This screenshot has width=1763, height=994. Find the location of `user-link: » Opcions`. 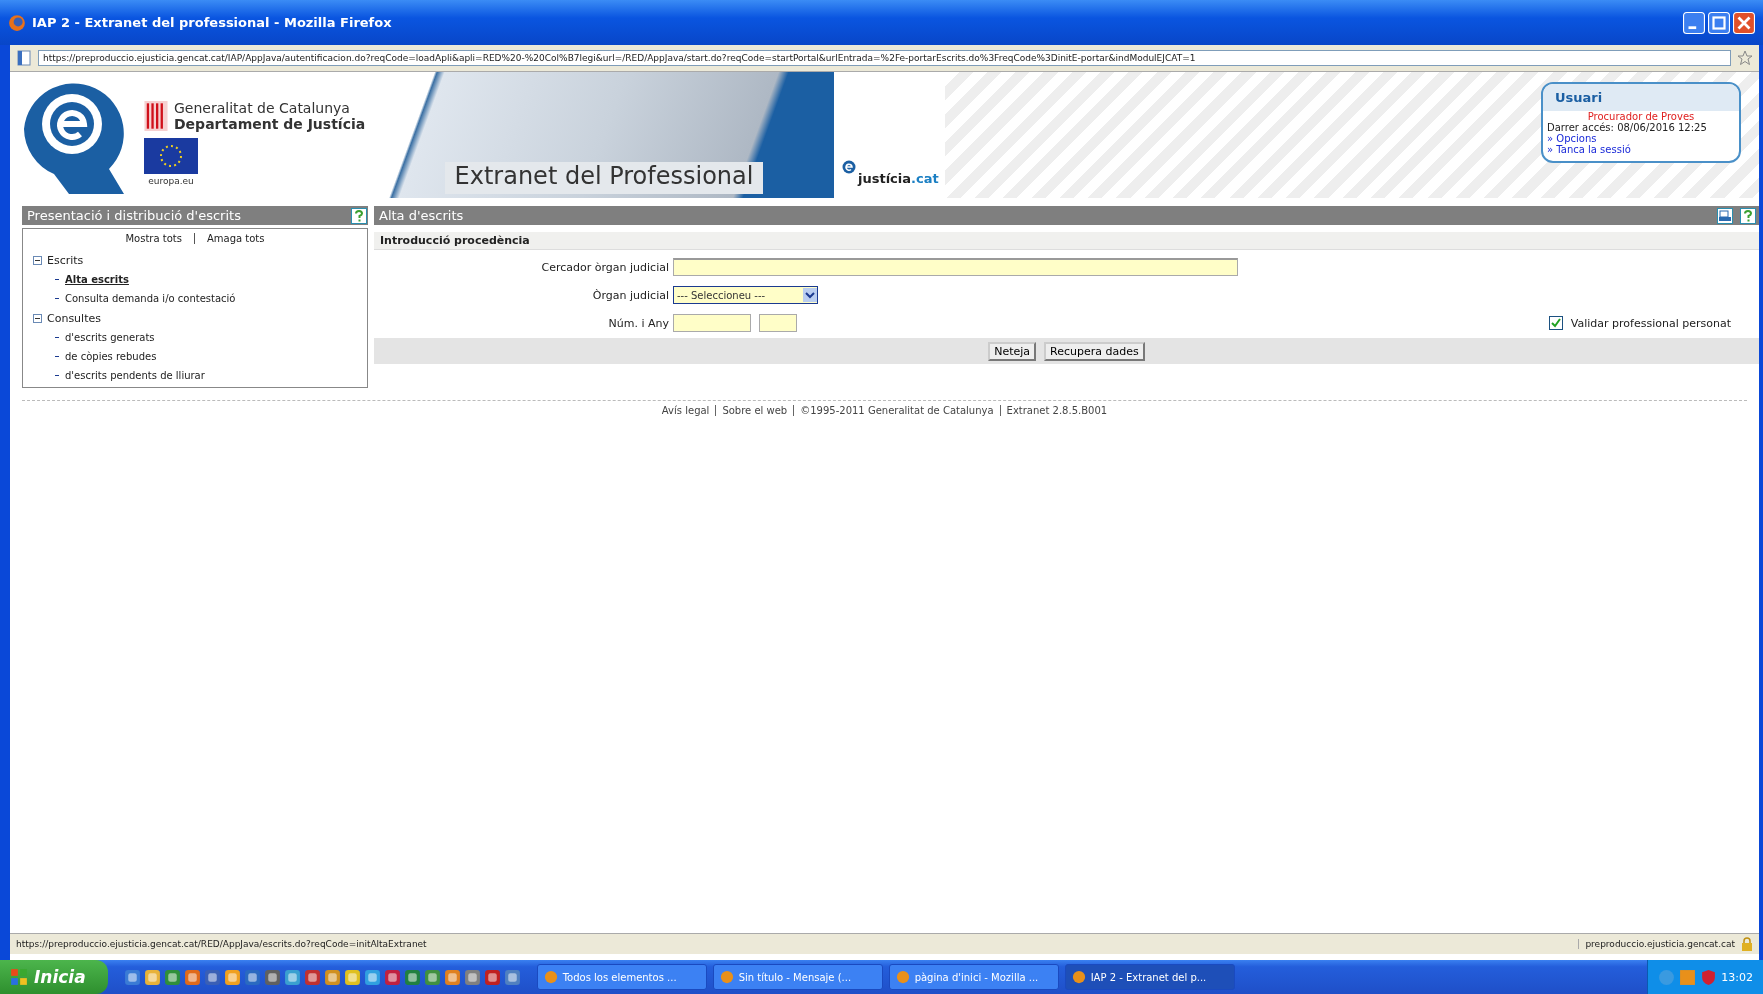

user-link: » Opcions is located at coordinates (1641, 138).